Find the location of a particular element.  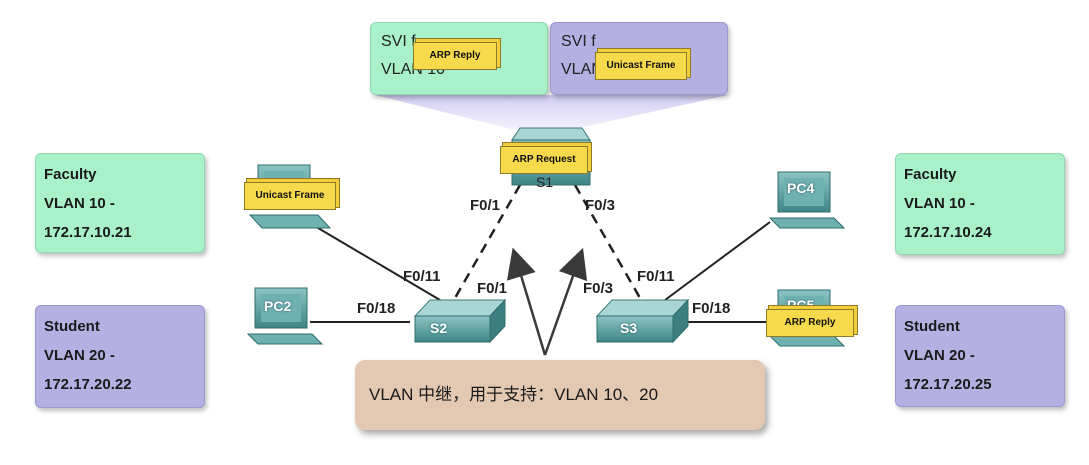

port-s2-pc1: F0/11 is located at coordinates (422, 276).